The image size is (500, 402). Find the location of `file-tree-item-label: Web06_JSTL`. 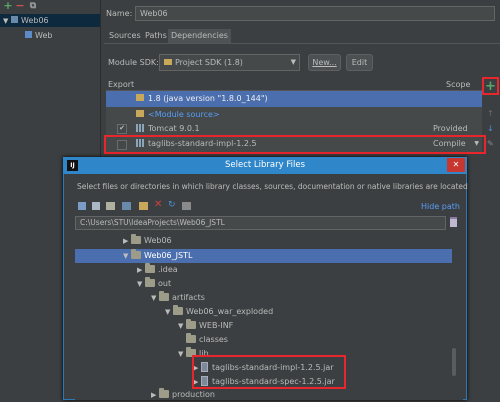

file-tree-item-label: Web06_JSTL is located at coordinates (168, 255).